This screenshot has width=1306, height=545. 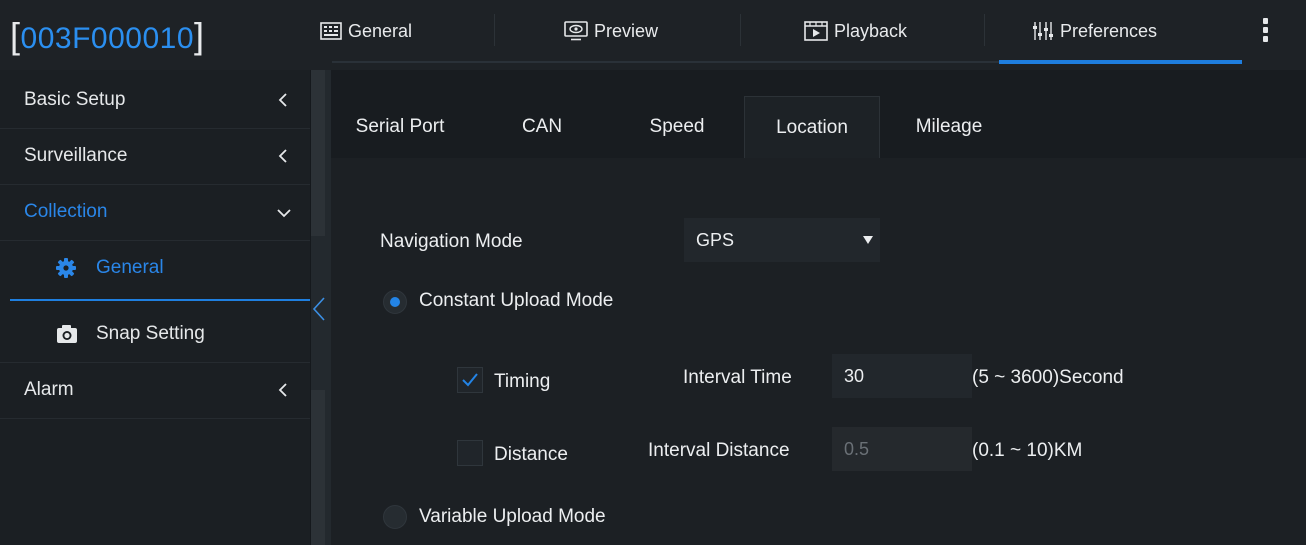 I want to click on sidebar-item-basic-setup: Basic Setup, so click(x=155, y=100).